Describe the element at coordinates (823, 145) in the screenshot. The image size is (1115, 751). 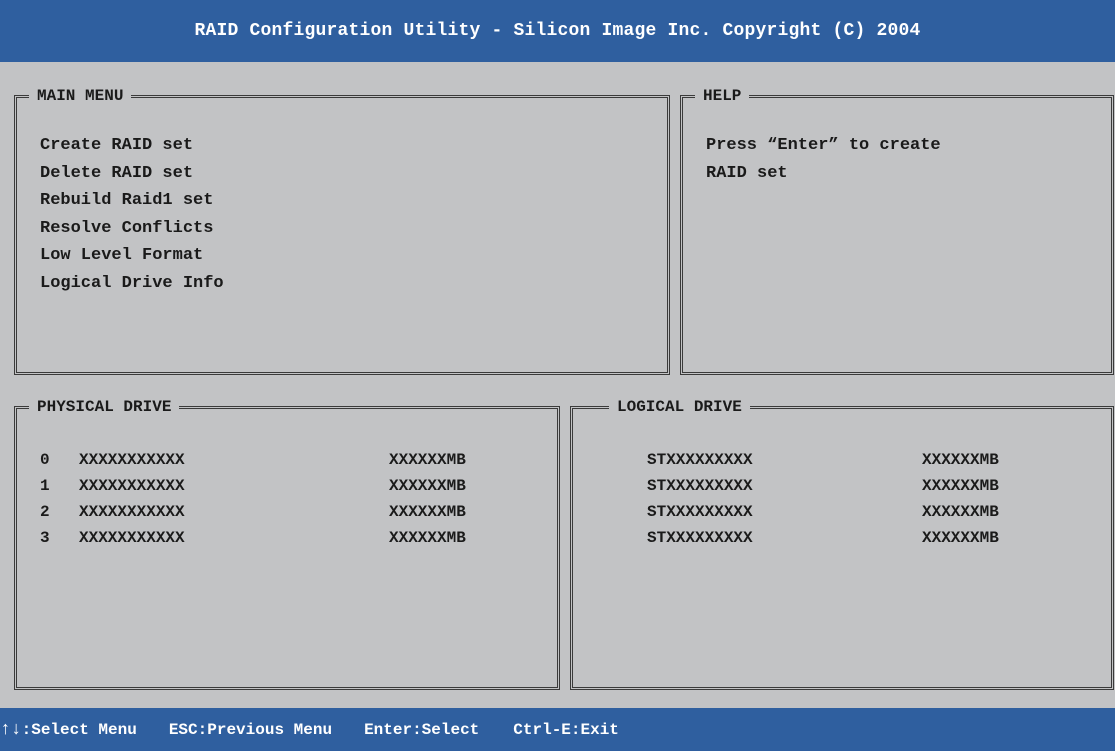
I see `help-line: Press “Enter” to create` at that location.